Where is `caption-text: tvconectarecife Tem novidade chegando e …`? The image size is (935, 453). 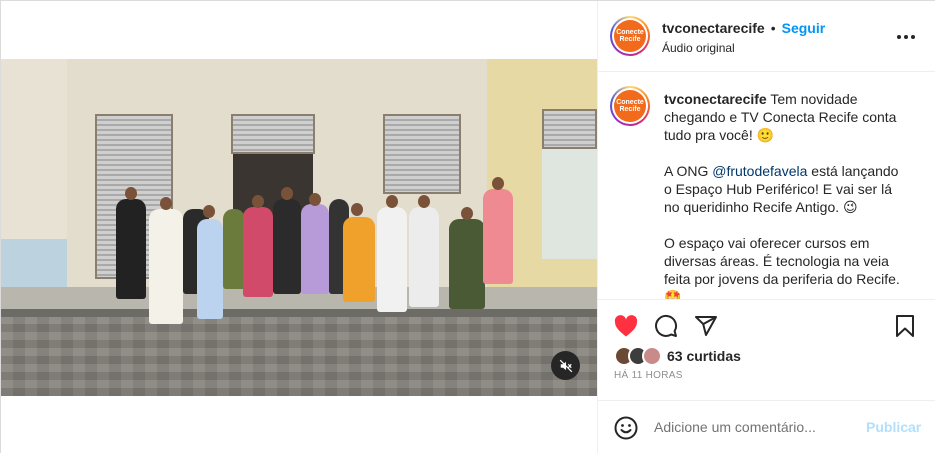 caption-text: tvconectarecife Tem novidade chegando e … is located at coordinates (784, 195).